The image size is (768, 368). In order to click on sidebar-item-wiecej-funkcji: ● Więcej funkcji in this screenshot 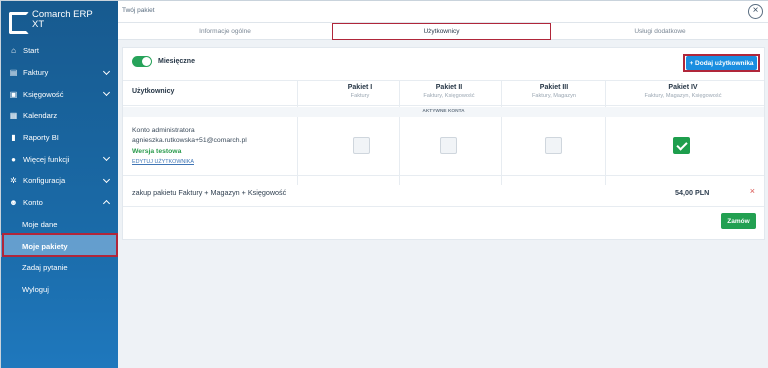, I will do `click(59, 159)`.